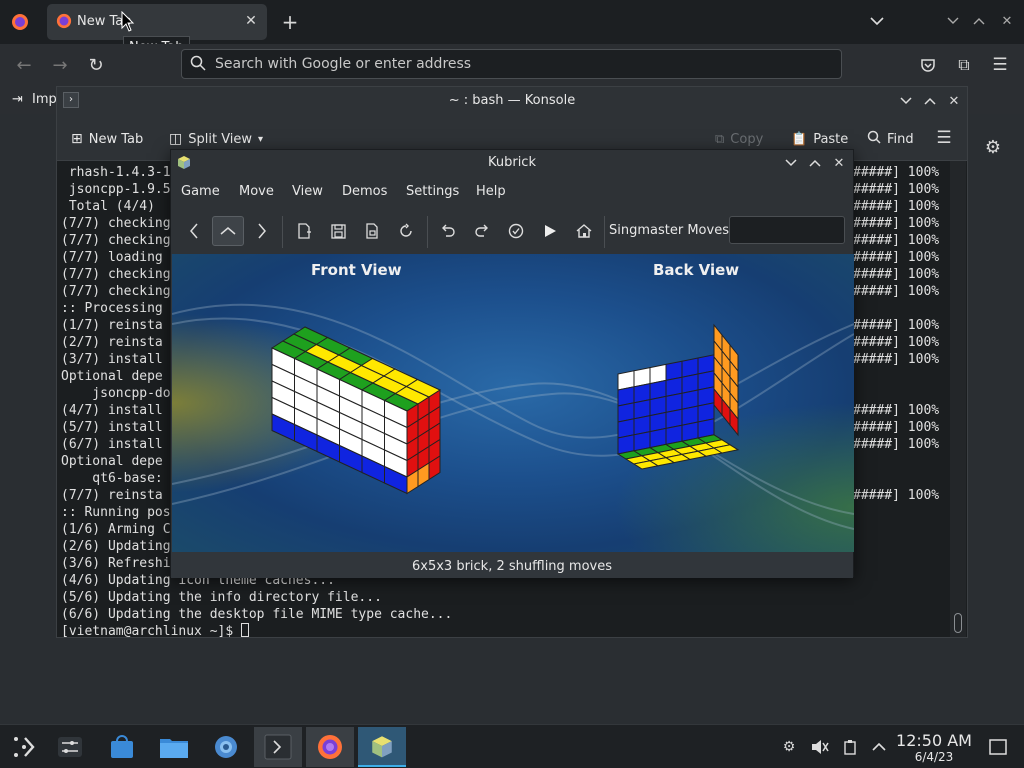  Describe the element at coordinates (112, 427) in the screenshot. I see `terminal-line: (5/7) install` at that location.